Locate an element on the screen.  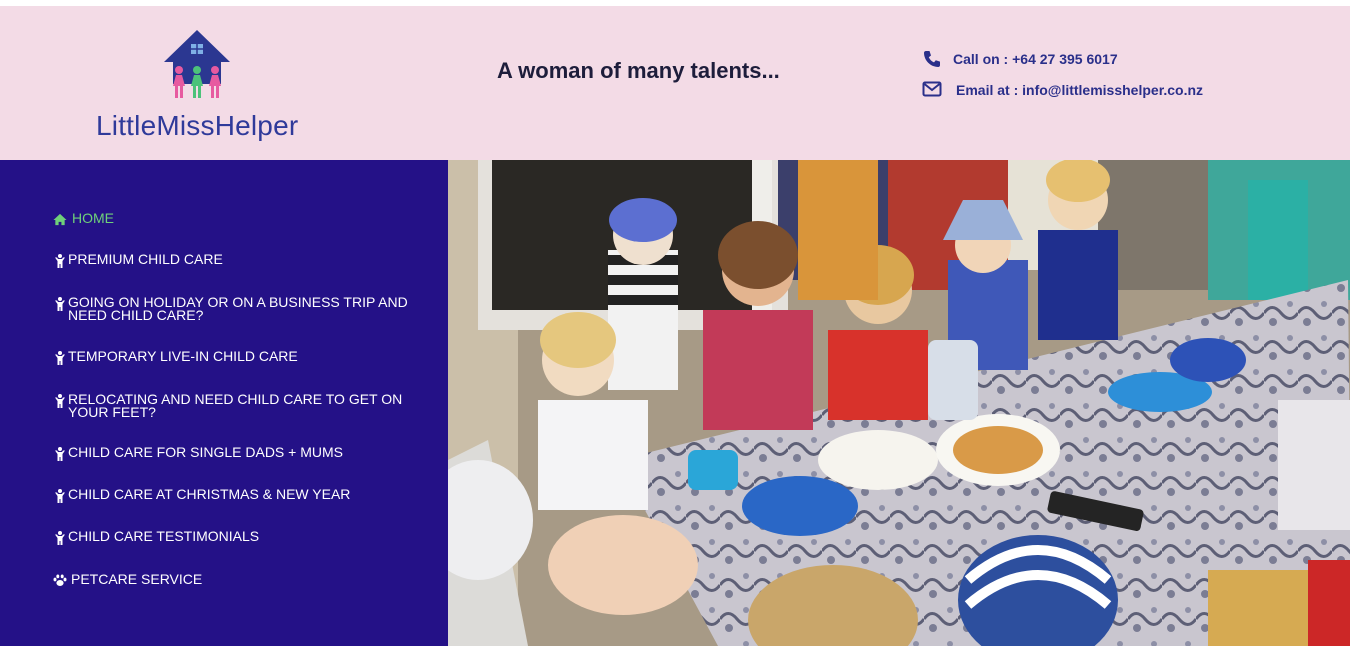
email-address: Email at : info@littlemisshelper.co.nz is located at coordinates (1080, 89).